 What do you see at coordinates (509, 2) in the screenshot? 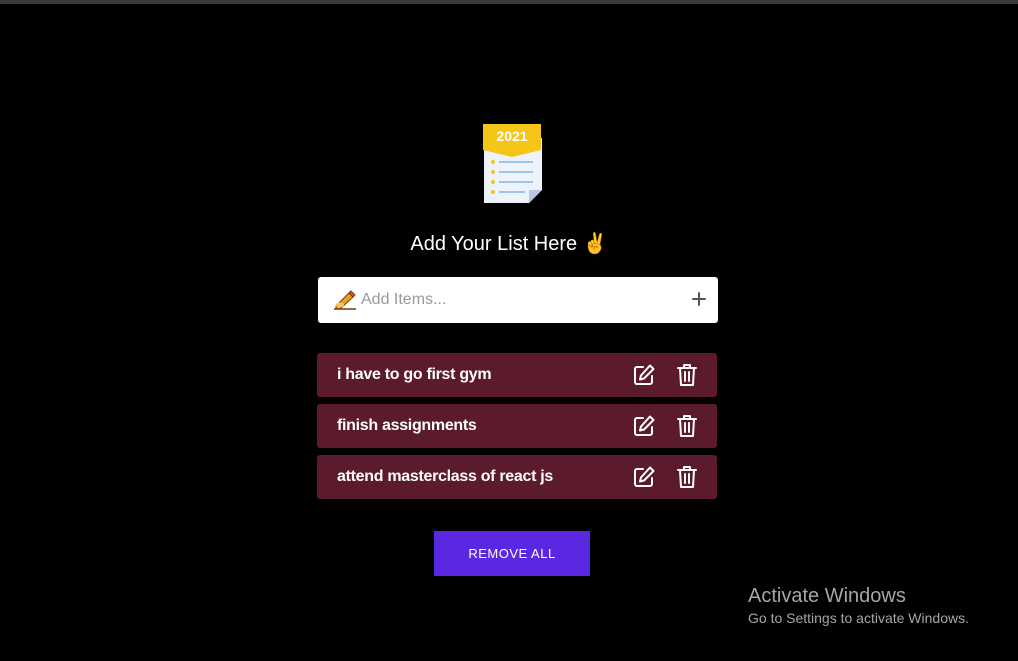
I see `top-window-strip` at bounding box center [509, 2].